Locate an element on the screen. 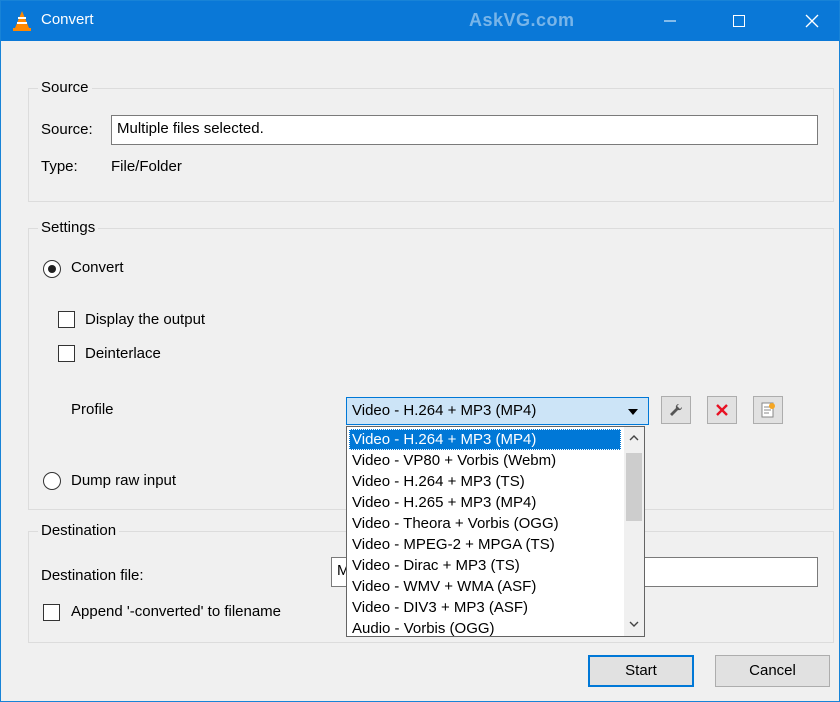 This screenshot has width=840, height=702. delete-icon is located at coordinates (722, 410).